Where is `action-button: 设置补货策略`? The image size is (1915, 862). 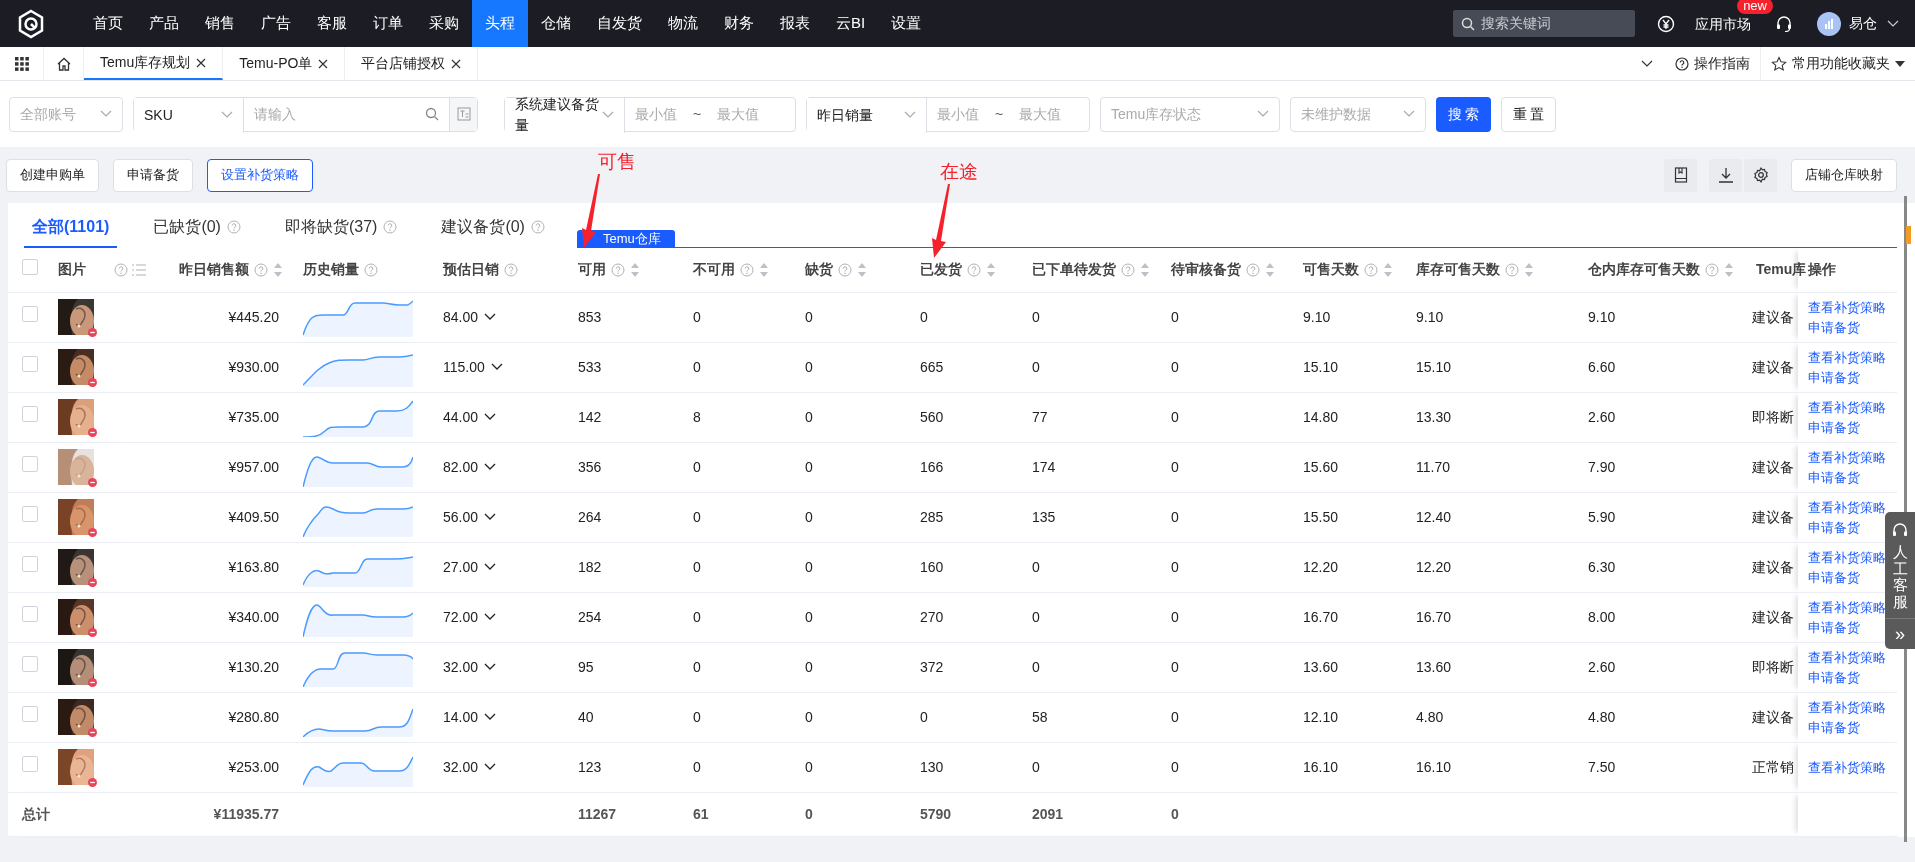 action-button: 设置补货策略 is located at coordinates (260, 175).